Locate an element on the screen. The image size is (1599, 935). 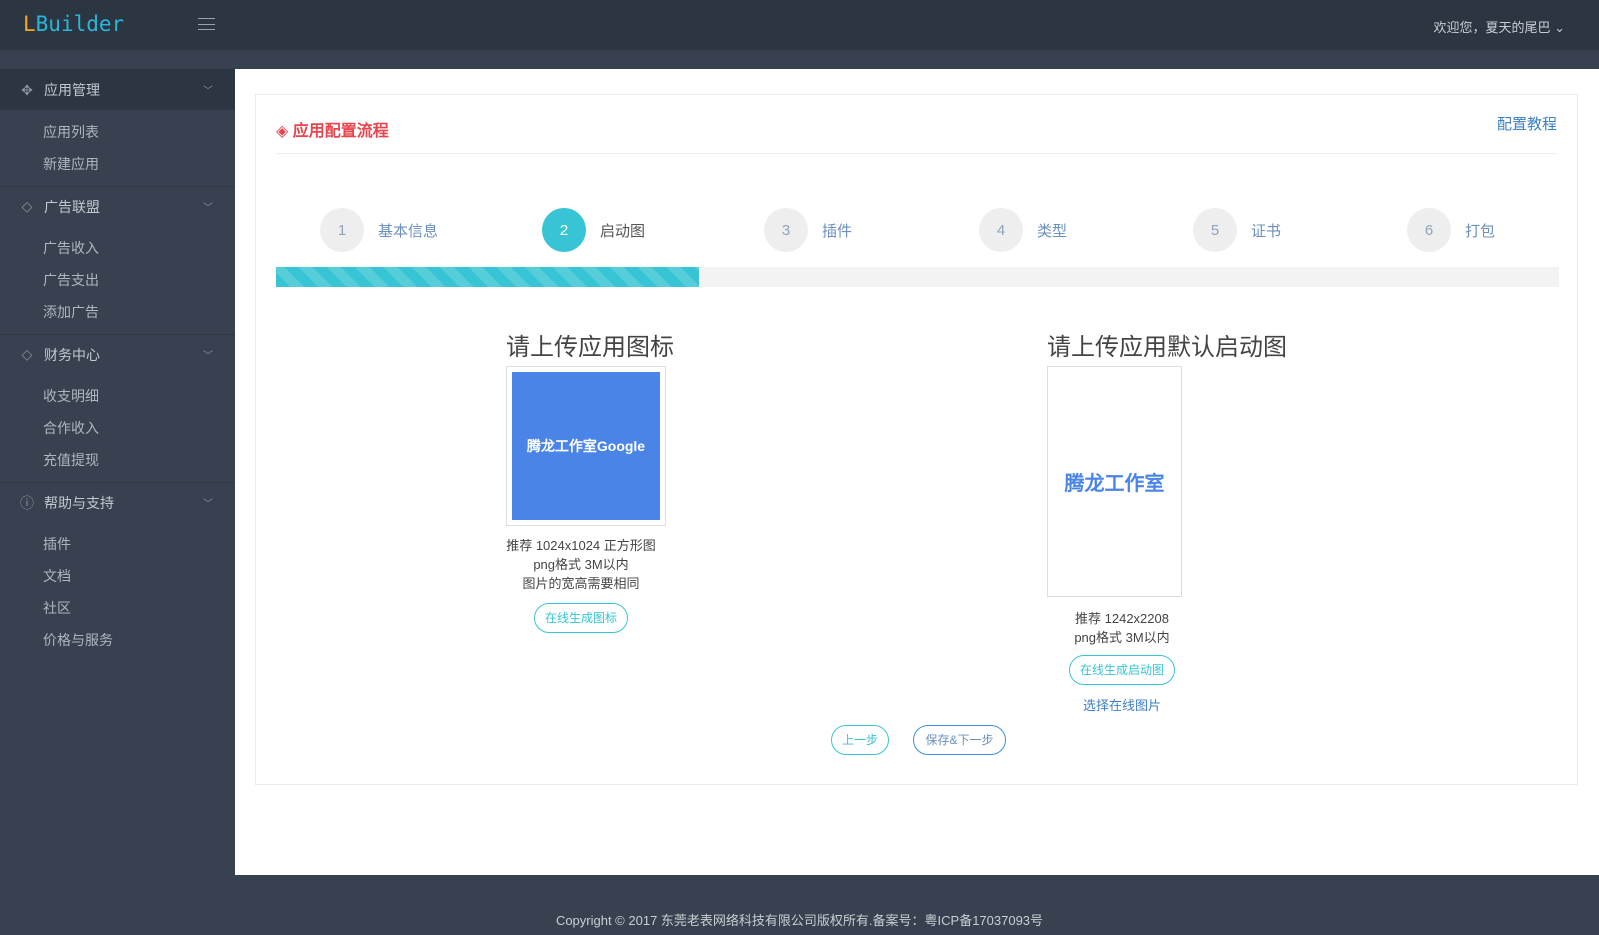
sidebar-group-app-management: ✥ 应用管理 ﹀ is located at coordinates (117, 90).